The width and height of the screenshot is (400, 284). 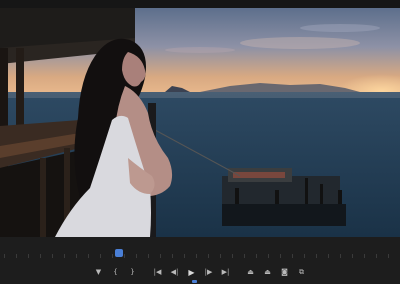 What do you see at coordinates (302, 272) in the screenshot?
I see `compare-icon: ⧉` at bounding box center [302, 272].